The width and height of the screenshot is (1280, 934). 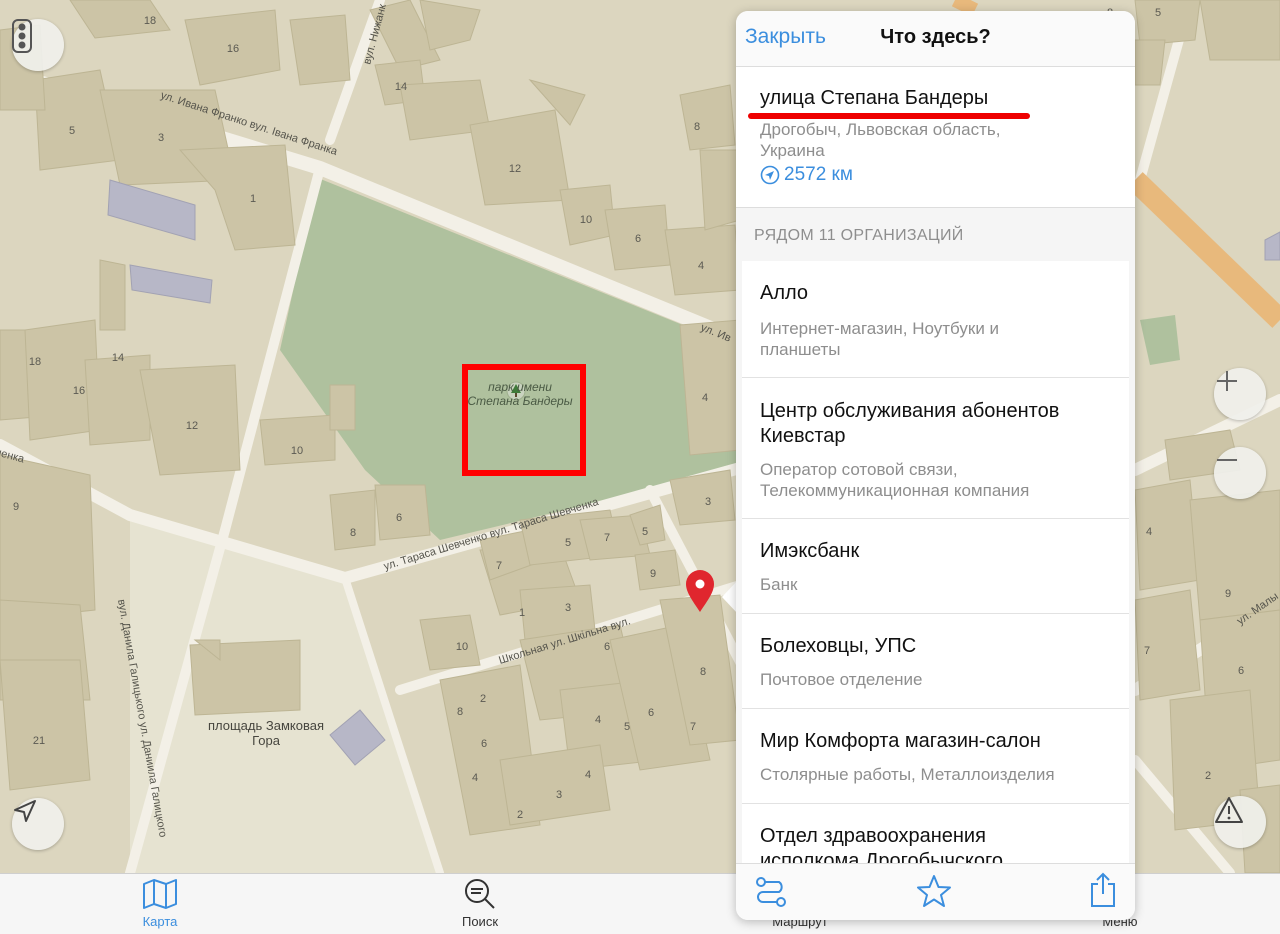 What do you see at coordinates (784, 293) in the screenshot?
I see `item-title: Алло` at bounding box center [784, 293].